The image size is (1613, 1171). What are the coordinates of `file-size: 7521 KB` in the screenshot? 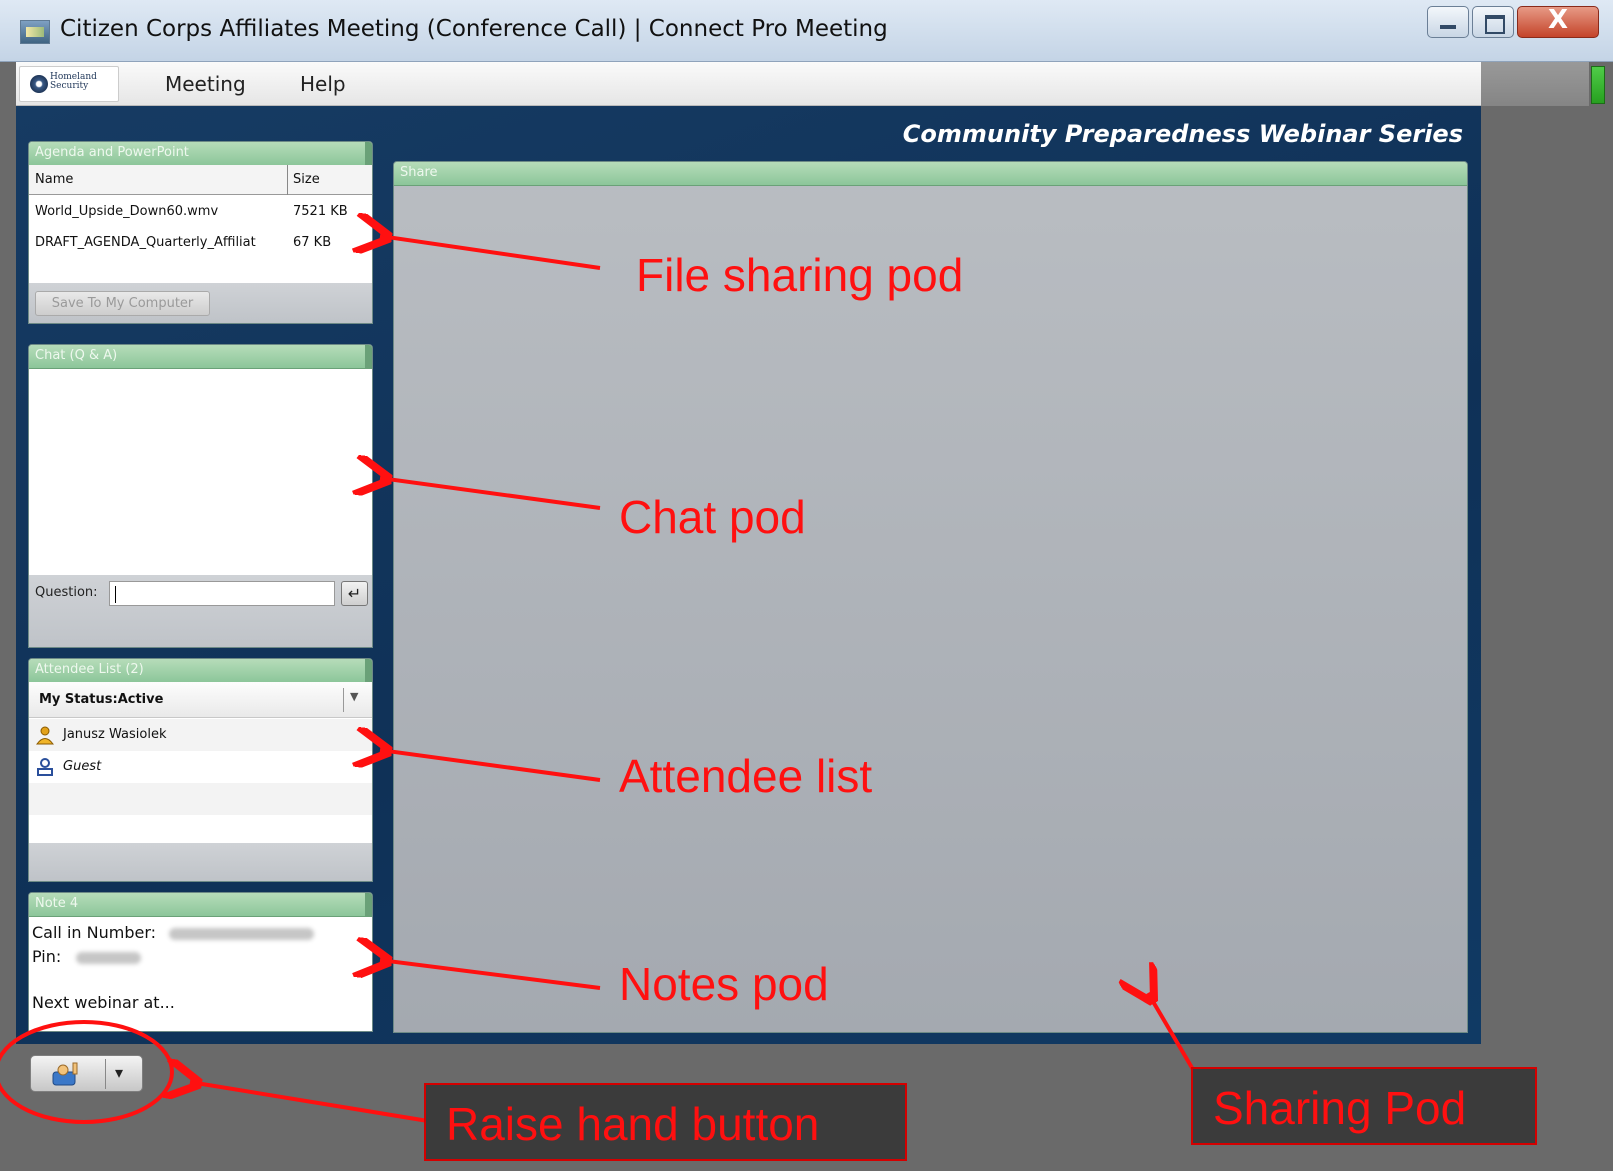 It's located at (320, 211).